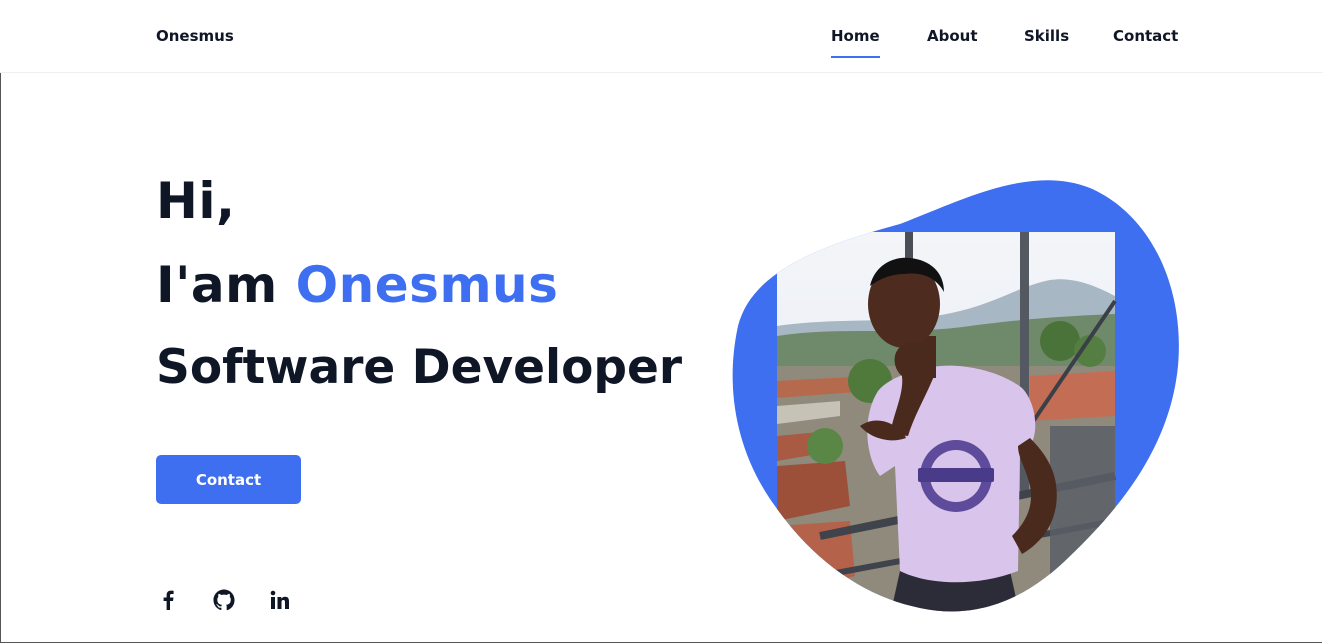 The width and height of the screenshot is (1323, 644). What do you see at coordinates (1046, 36) in the screenshot?
I see `nav-link-skills: Skills` at bounding box center [1046, 36].